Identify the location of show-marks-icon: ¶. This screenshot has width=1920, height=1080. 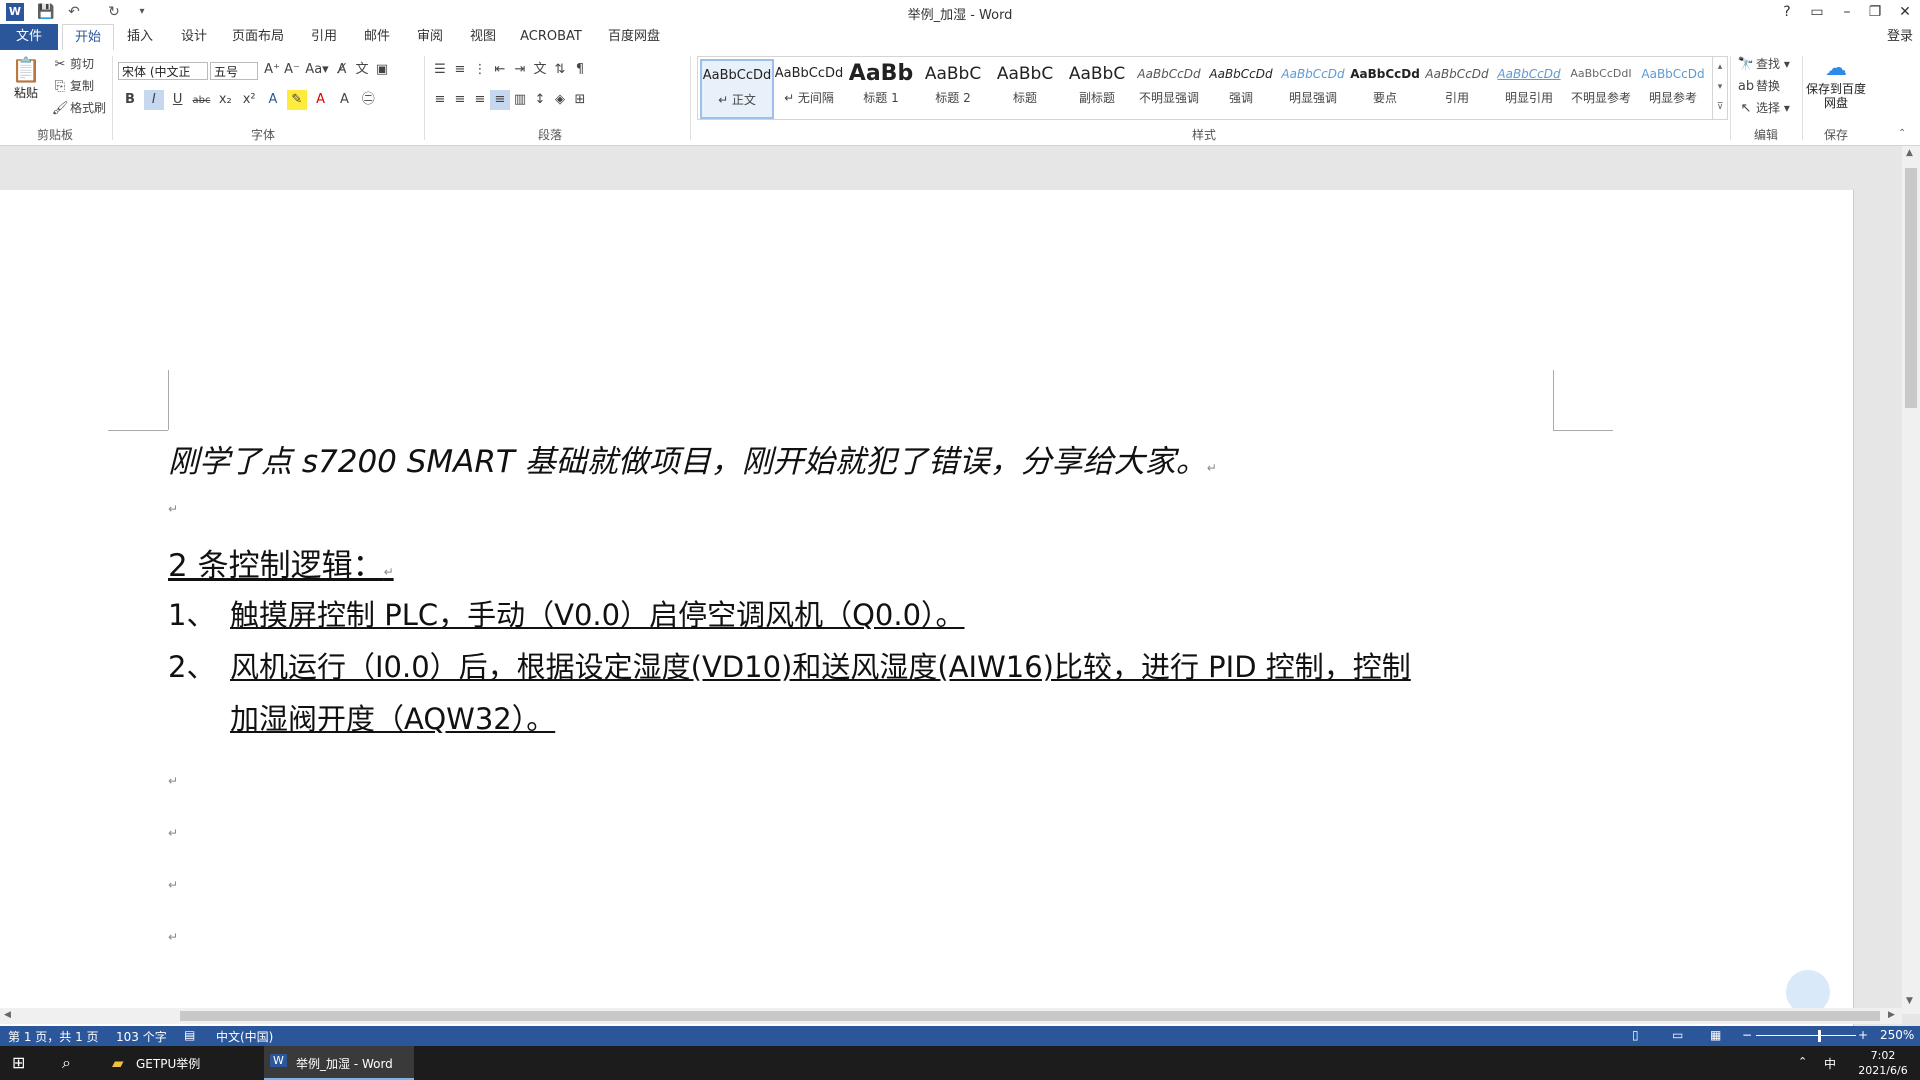
(580, 70).